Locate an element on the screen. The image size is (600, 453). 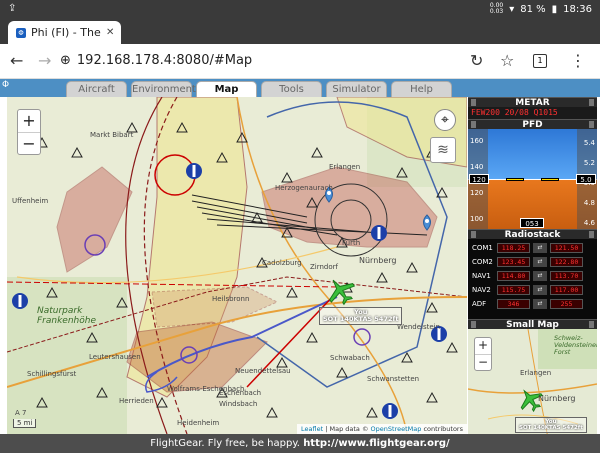
tab-simulator: Simulator is located at coordinates (356, 89).